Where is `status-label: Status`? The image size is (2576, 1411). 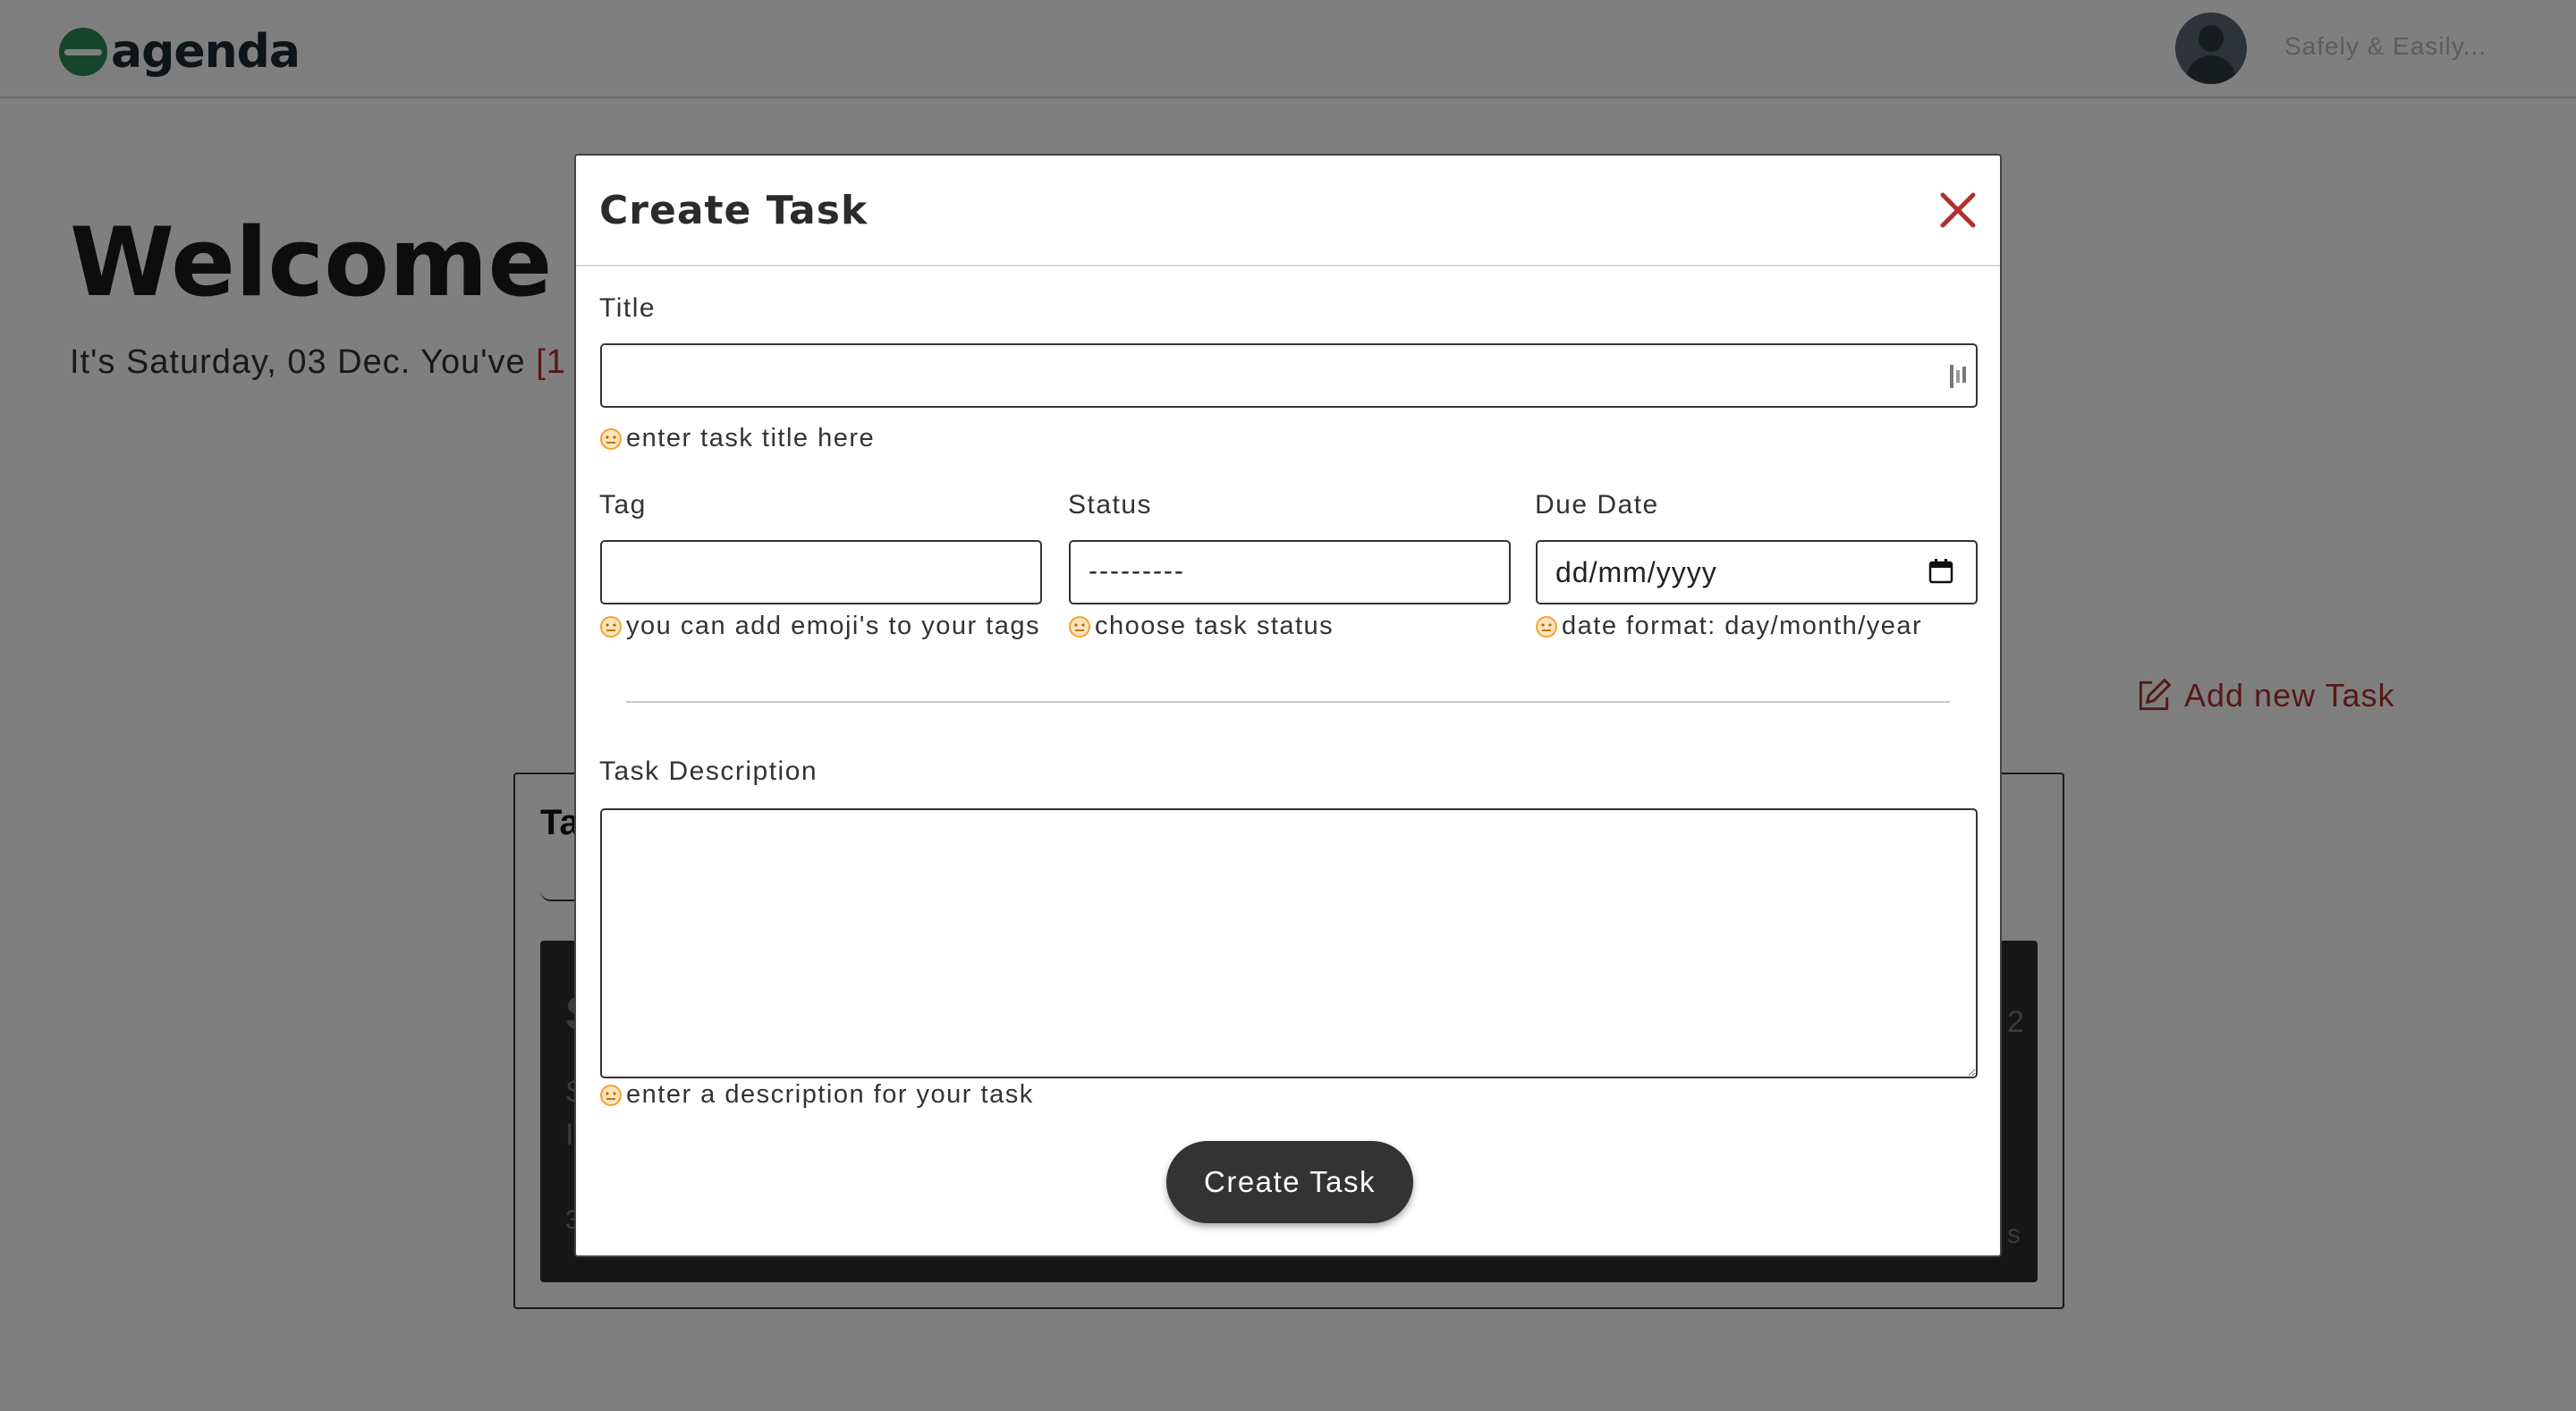
status-label: Status is located at coordinates (1110, 505).